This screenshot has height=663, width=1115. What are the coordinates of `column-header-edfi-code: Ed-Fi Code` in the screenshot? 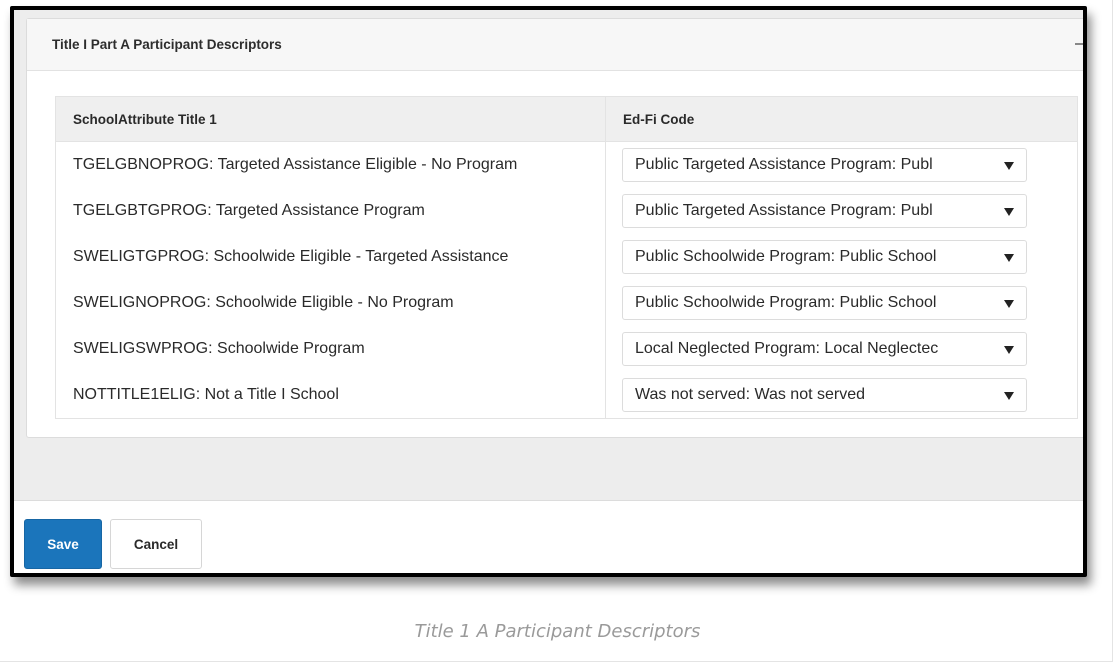 It's located at (841, 119).